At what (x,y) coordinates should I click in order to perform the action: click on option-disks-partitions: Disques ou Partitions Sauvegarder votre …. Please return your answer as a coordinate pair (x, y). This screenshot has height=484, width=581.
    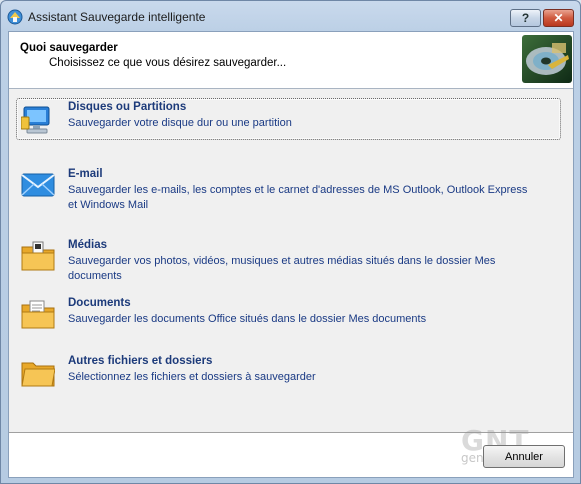
    Looking at the image, I should click on (288, 119).